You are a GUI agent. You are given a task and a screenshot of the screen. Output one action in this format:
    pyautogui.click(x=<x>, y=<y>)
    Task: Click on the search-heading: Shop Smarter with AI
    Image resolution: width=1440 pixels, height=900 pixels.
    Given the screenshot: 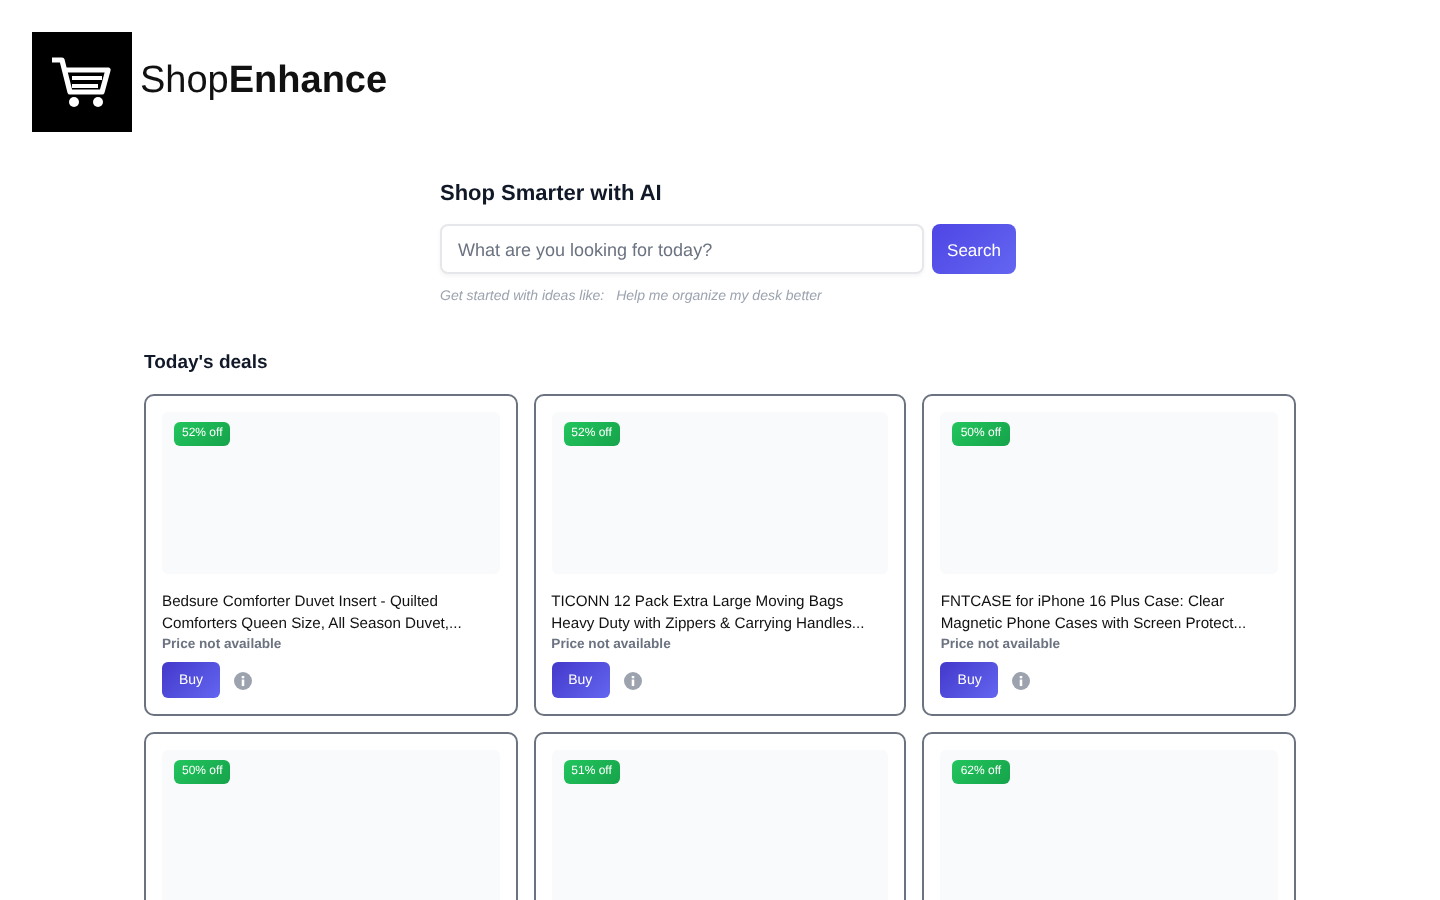 What is the action you would take?
    pyautogui.click(x=552, y=194)
    